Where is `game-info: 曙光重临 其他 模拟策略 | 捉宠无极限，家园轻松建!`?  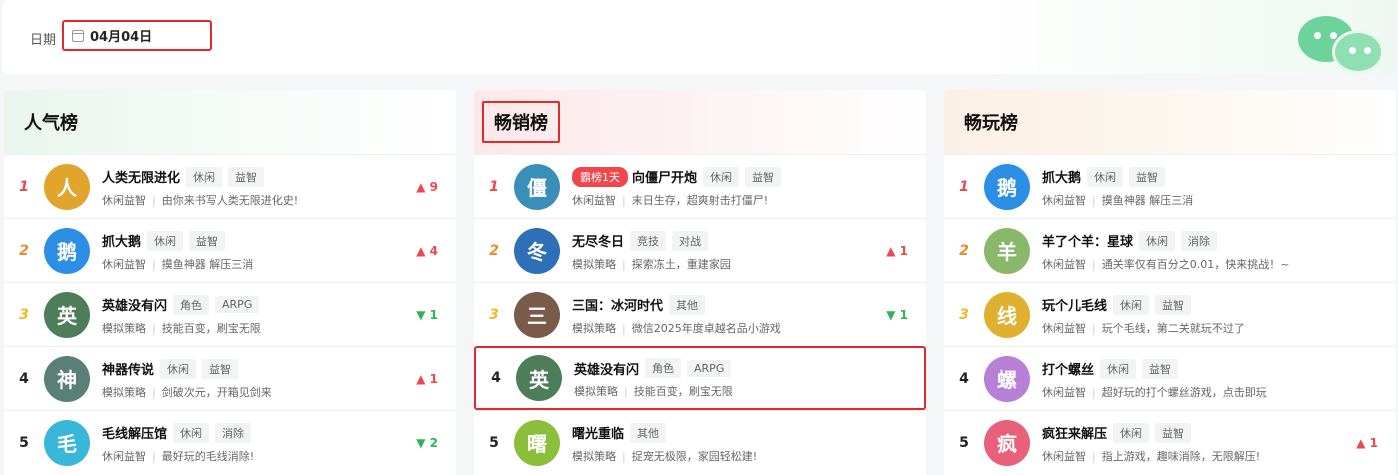 game-info: 曙光重临 其他 模拟策略 | 捉宠无极限，家园轻松建! is located at coordinates (726, 443).